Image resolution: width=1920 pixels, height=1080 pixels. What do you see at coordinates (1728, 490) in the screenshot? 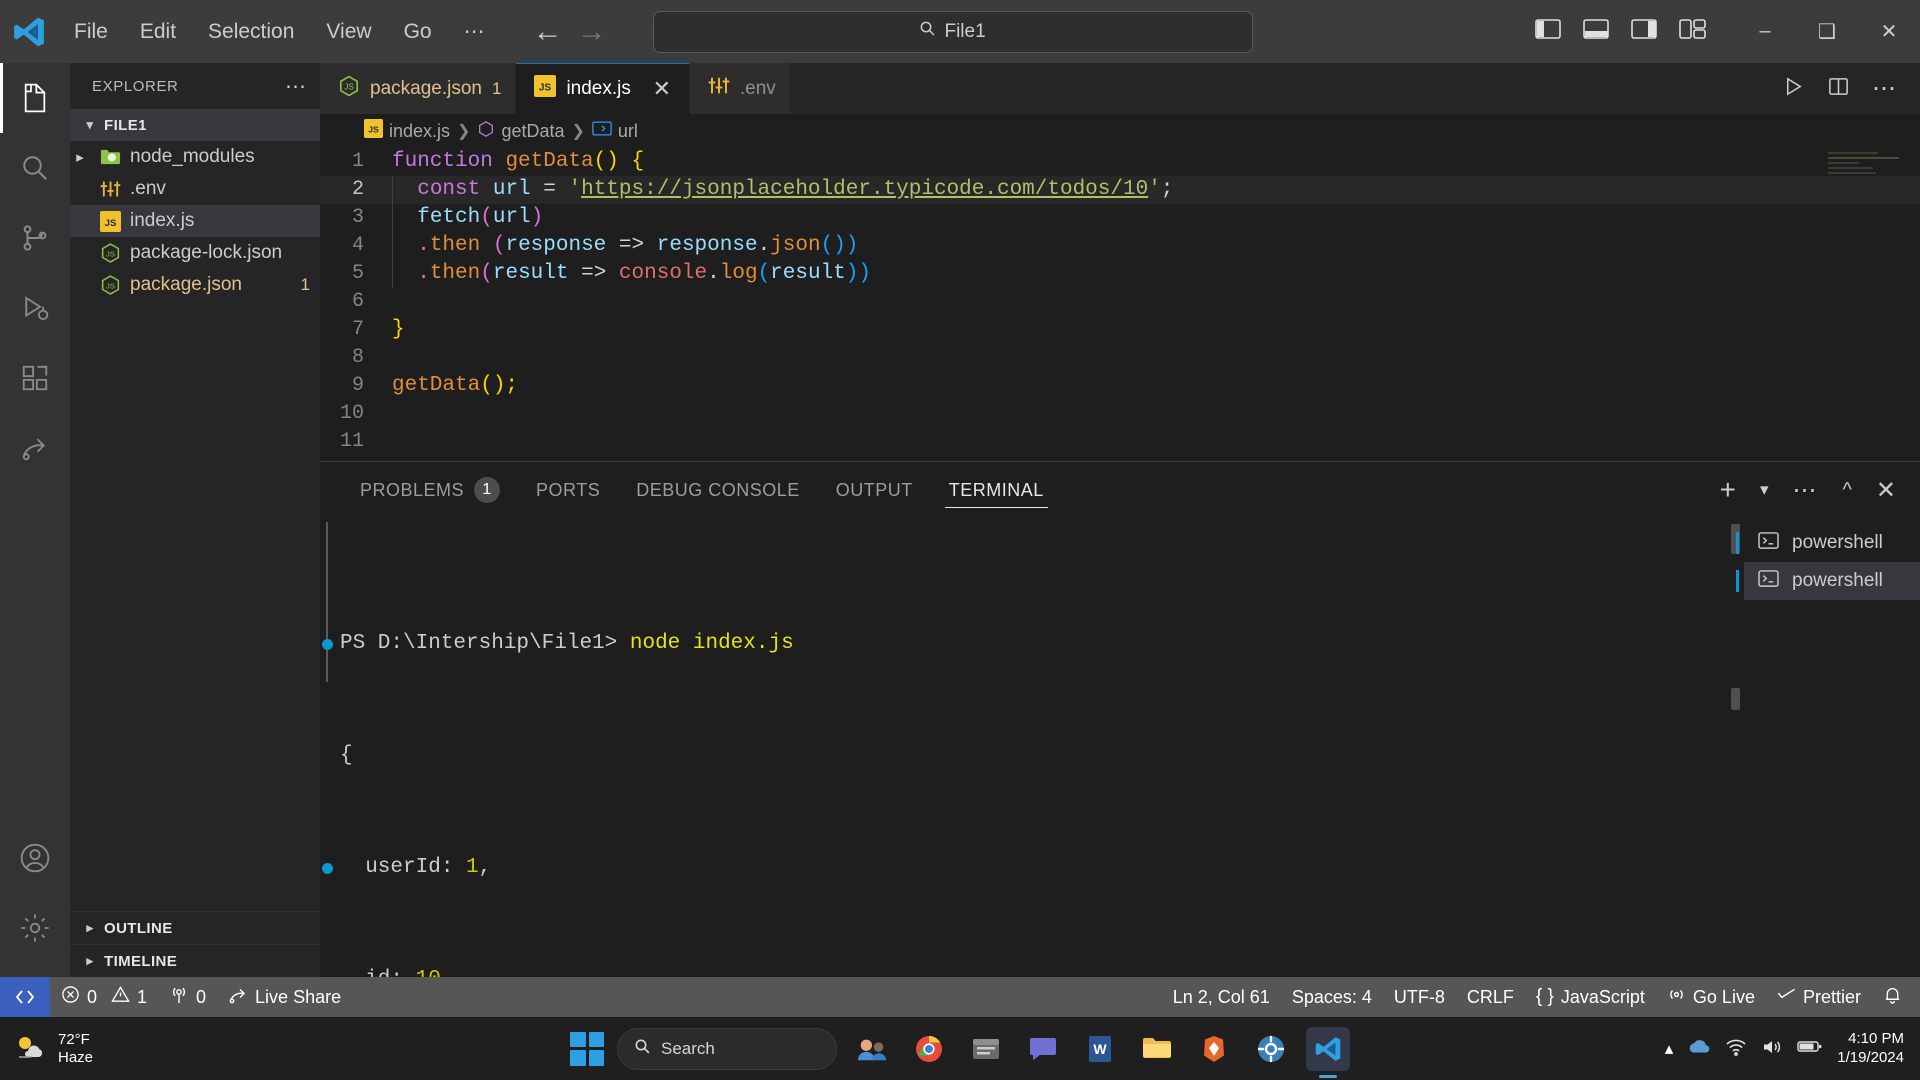
I see `new-terminal-icon: +` at bounding box center [1728, 490].